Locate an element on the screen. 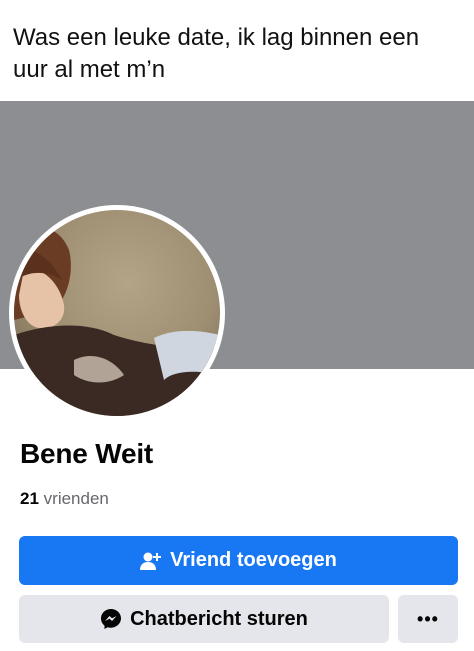 The width and height of the screenshot is (474, 651). friends-count-label: vrienden is located at coordinates (76, 498).